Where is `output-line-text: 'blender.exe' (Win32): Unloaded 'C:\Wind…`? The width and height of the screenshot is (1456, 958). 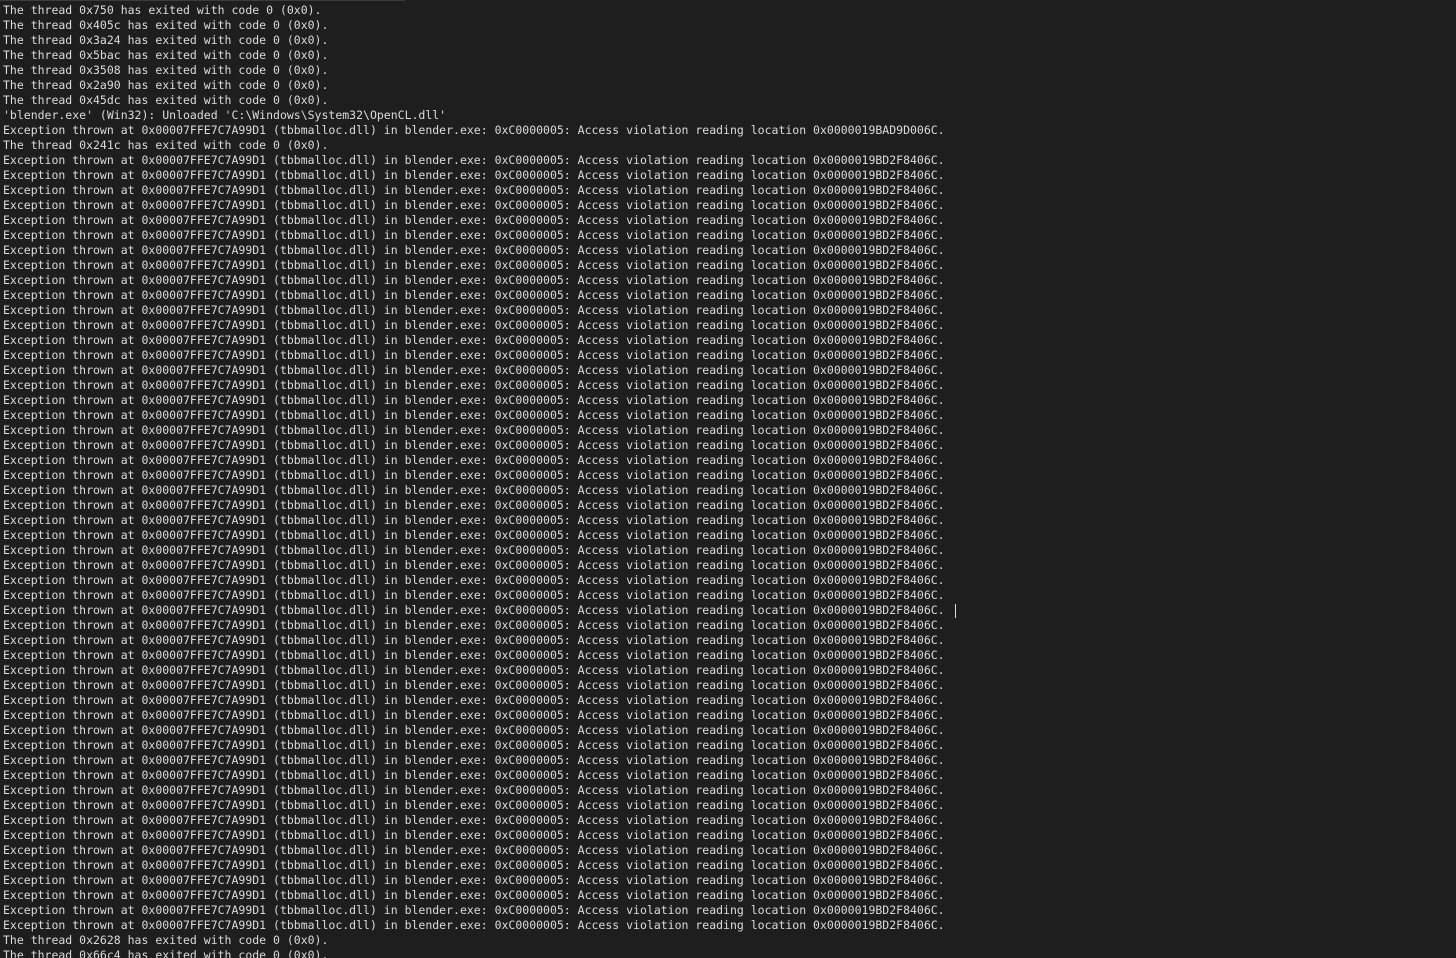 output-line-text: 'blender.exe' (Win32): Unloaded 'C:\Wind… is located at coordinates (225, 115).